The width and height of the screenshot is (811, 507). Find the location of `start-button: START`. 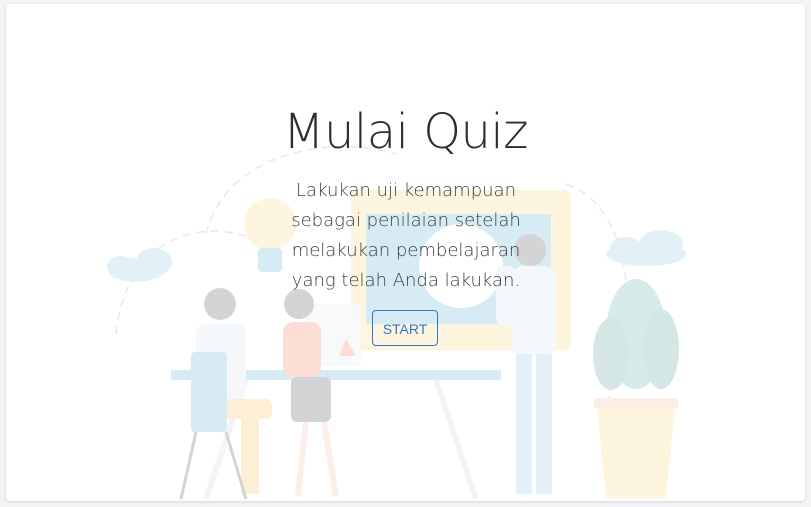

start-button: START is located at coordinates (405, 328).